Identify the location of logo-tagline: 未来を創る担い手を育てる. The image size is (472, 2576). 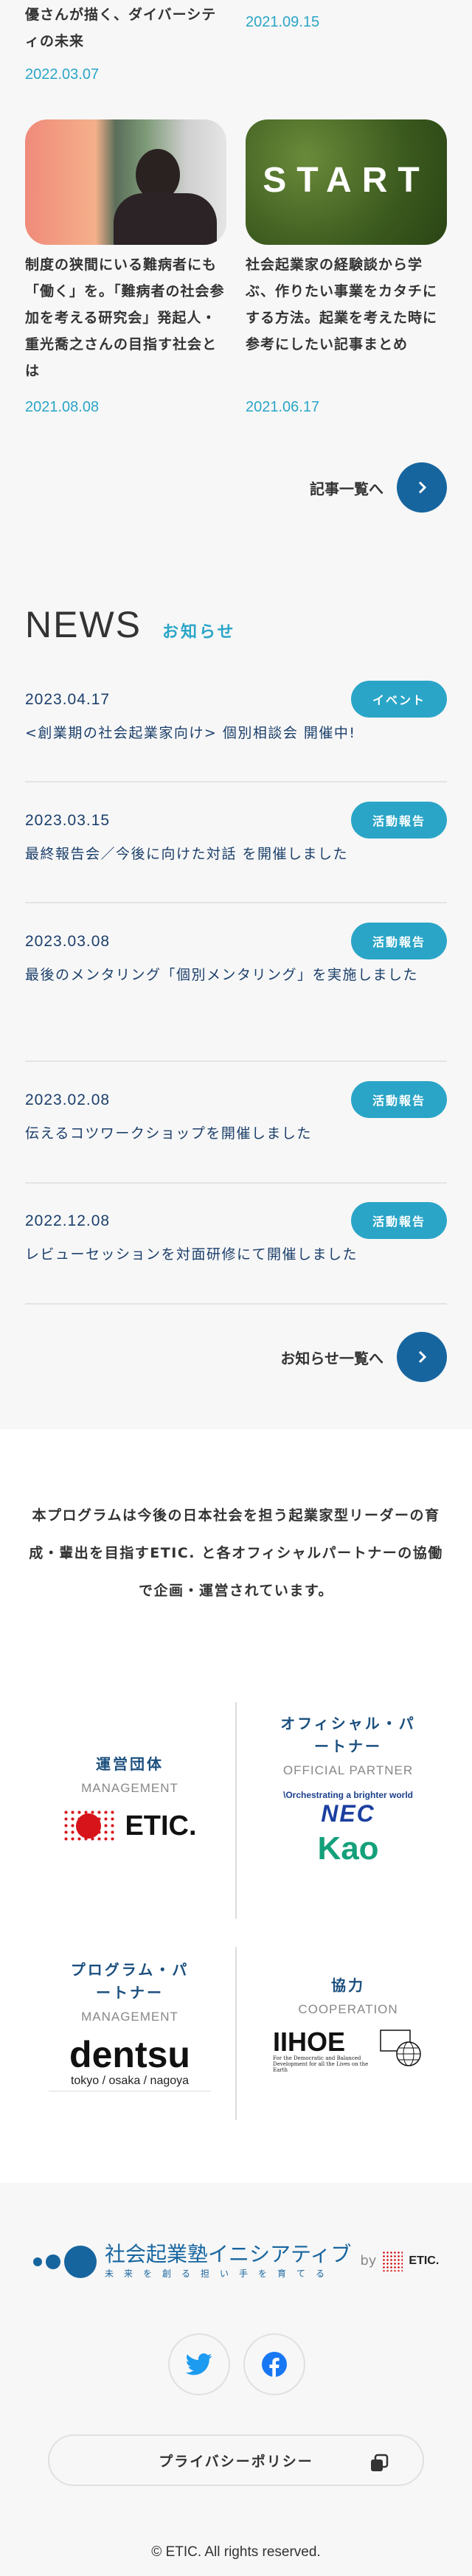
(220, 2273).